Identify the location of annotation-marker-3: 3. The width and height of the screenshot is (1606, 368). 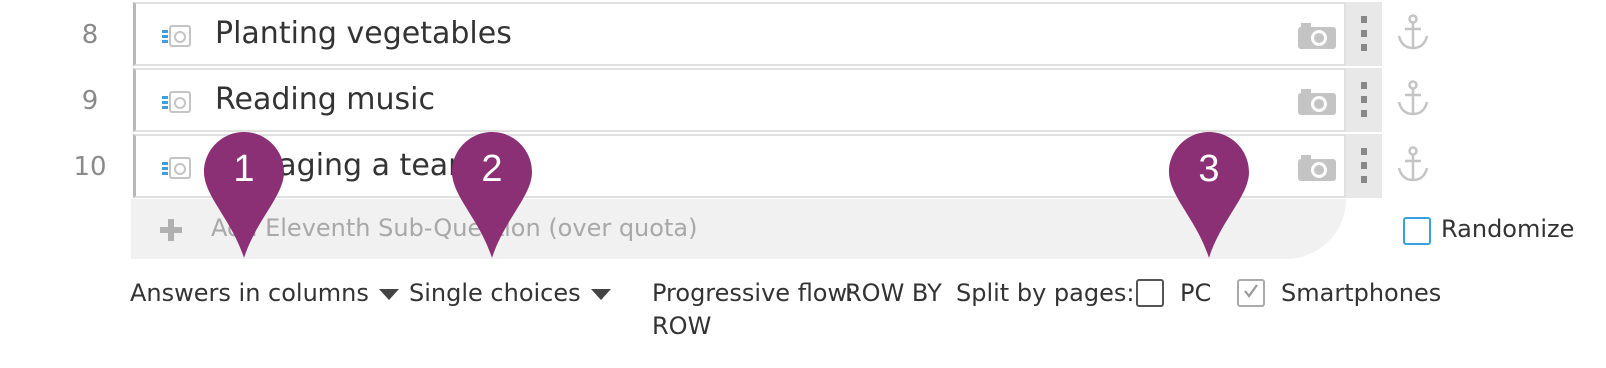
(1209, 195).